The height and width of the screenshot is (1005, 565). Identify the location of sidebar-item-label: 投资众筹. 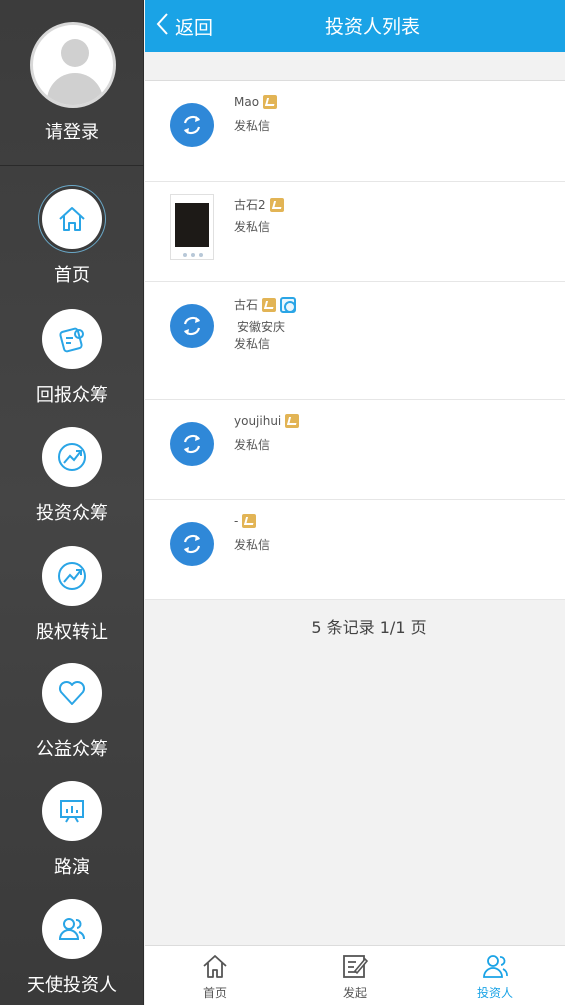
(72, 513).